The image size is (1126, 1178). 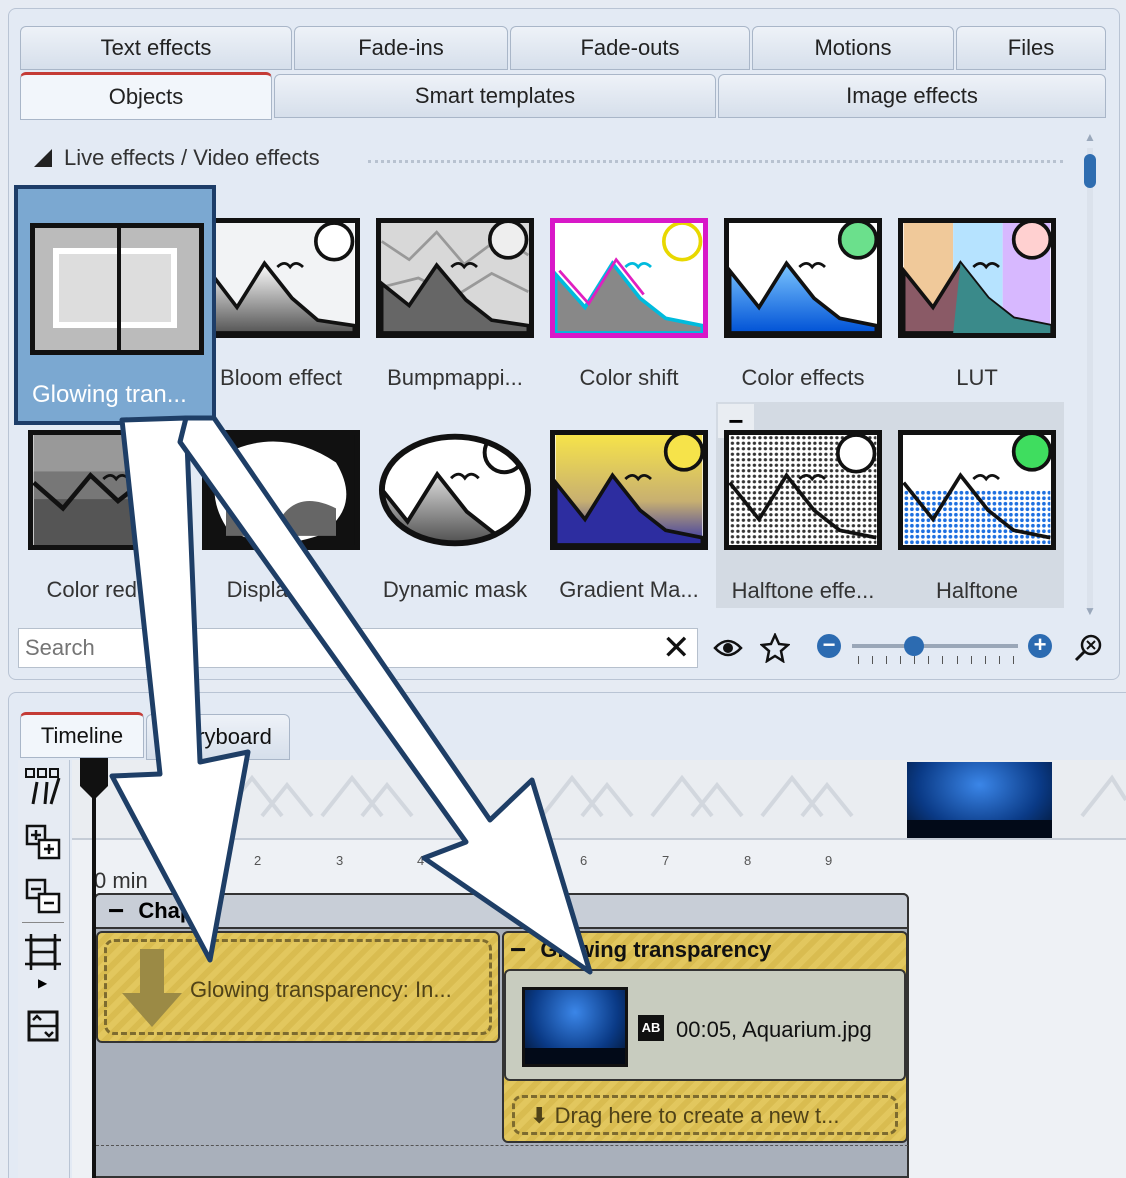 What do you see at coordinates (42, 983) in the screenshot?
I see `expand-arrow-icon: ▶` at bounding box center [42, 983].